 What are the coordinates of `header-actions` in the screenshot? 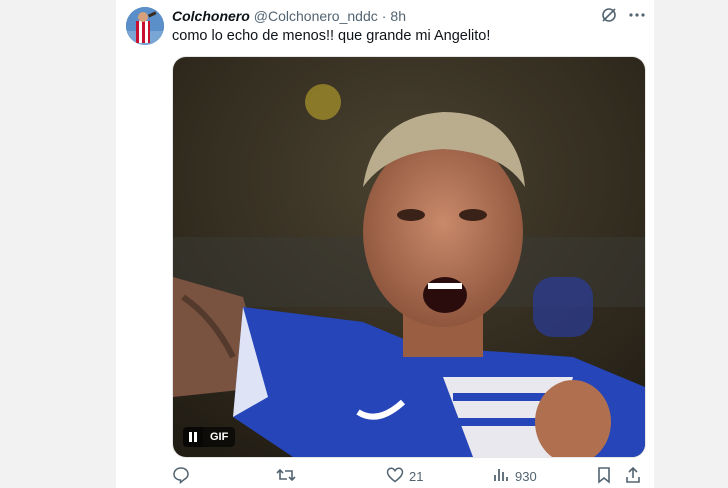 It's located at (623, 17).